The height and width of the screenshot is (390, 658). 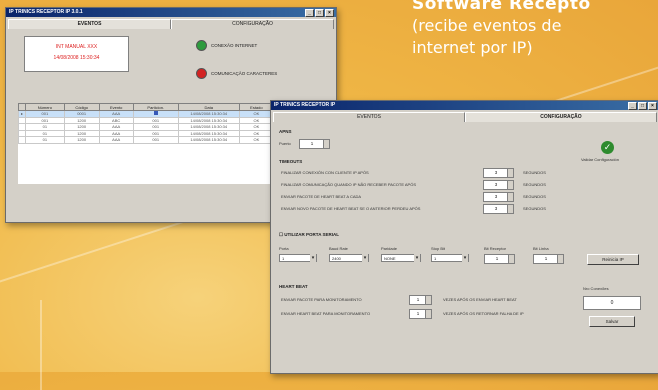 I want to click on serial-port-checkbox-label: ☐ UTILIZAR PORTA SERIAL, so click(x=309, y=235).